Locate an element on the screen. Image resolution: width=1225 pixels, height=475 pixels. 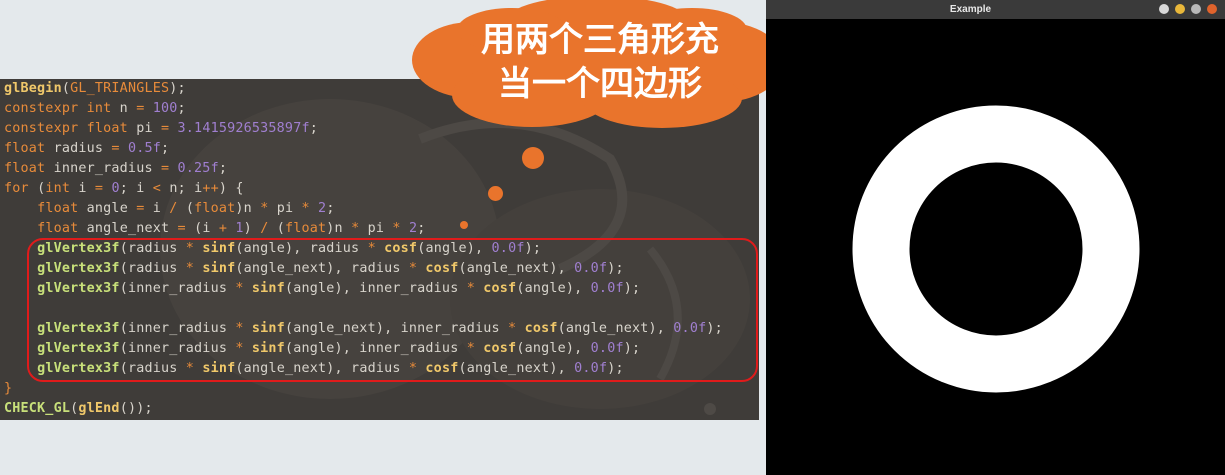
code-token: 0.5f is located at coordinates (144, 148).